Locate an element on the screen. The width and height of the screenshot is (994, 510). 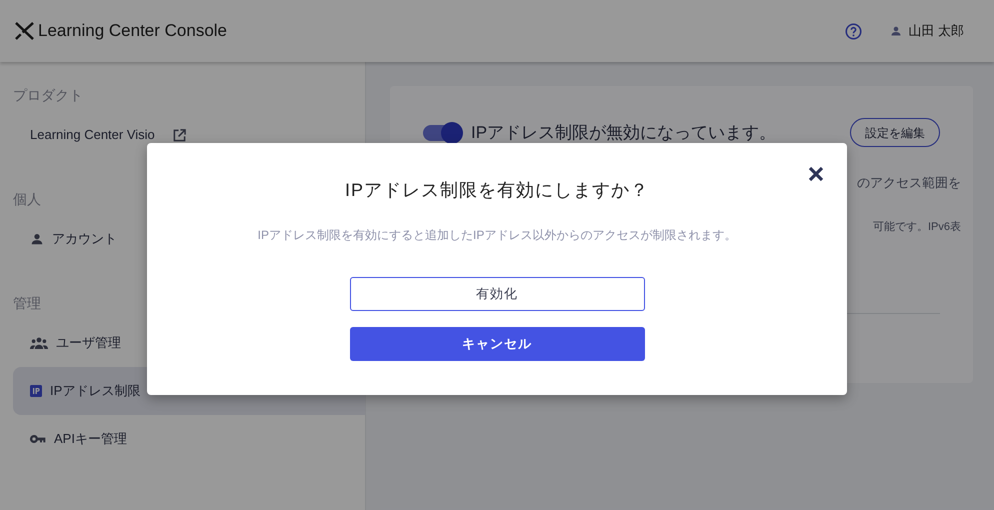
description-text: 可能です。IPv6表 is located at coordinates (916, 227).